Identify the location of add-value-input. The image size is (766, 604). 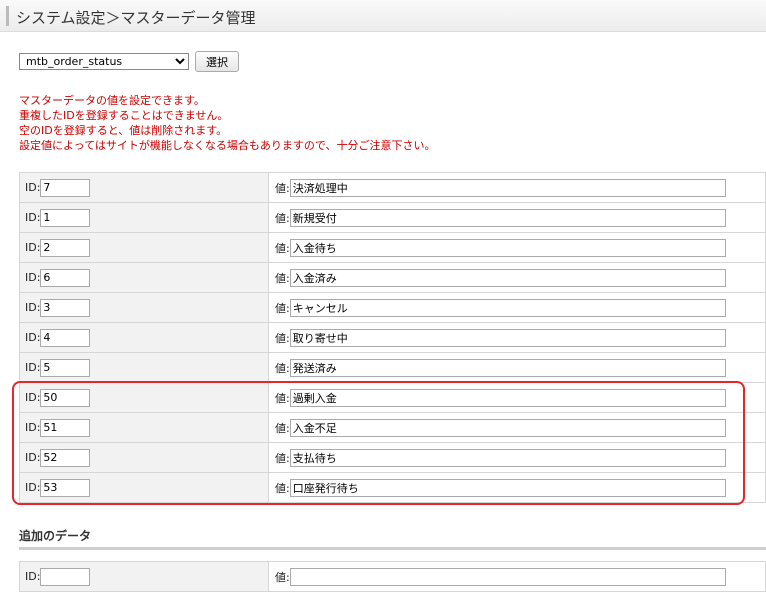
(507, 576).